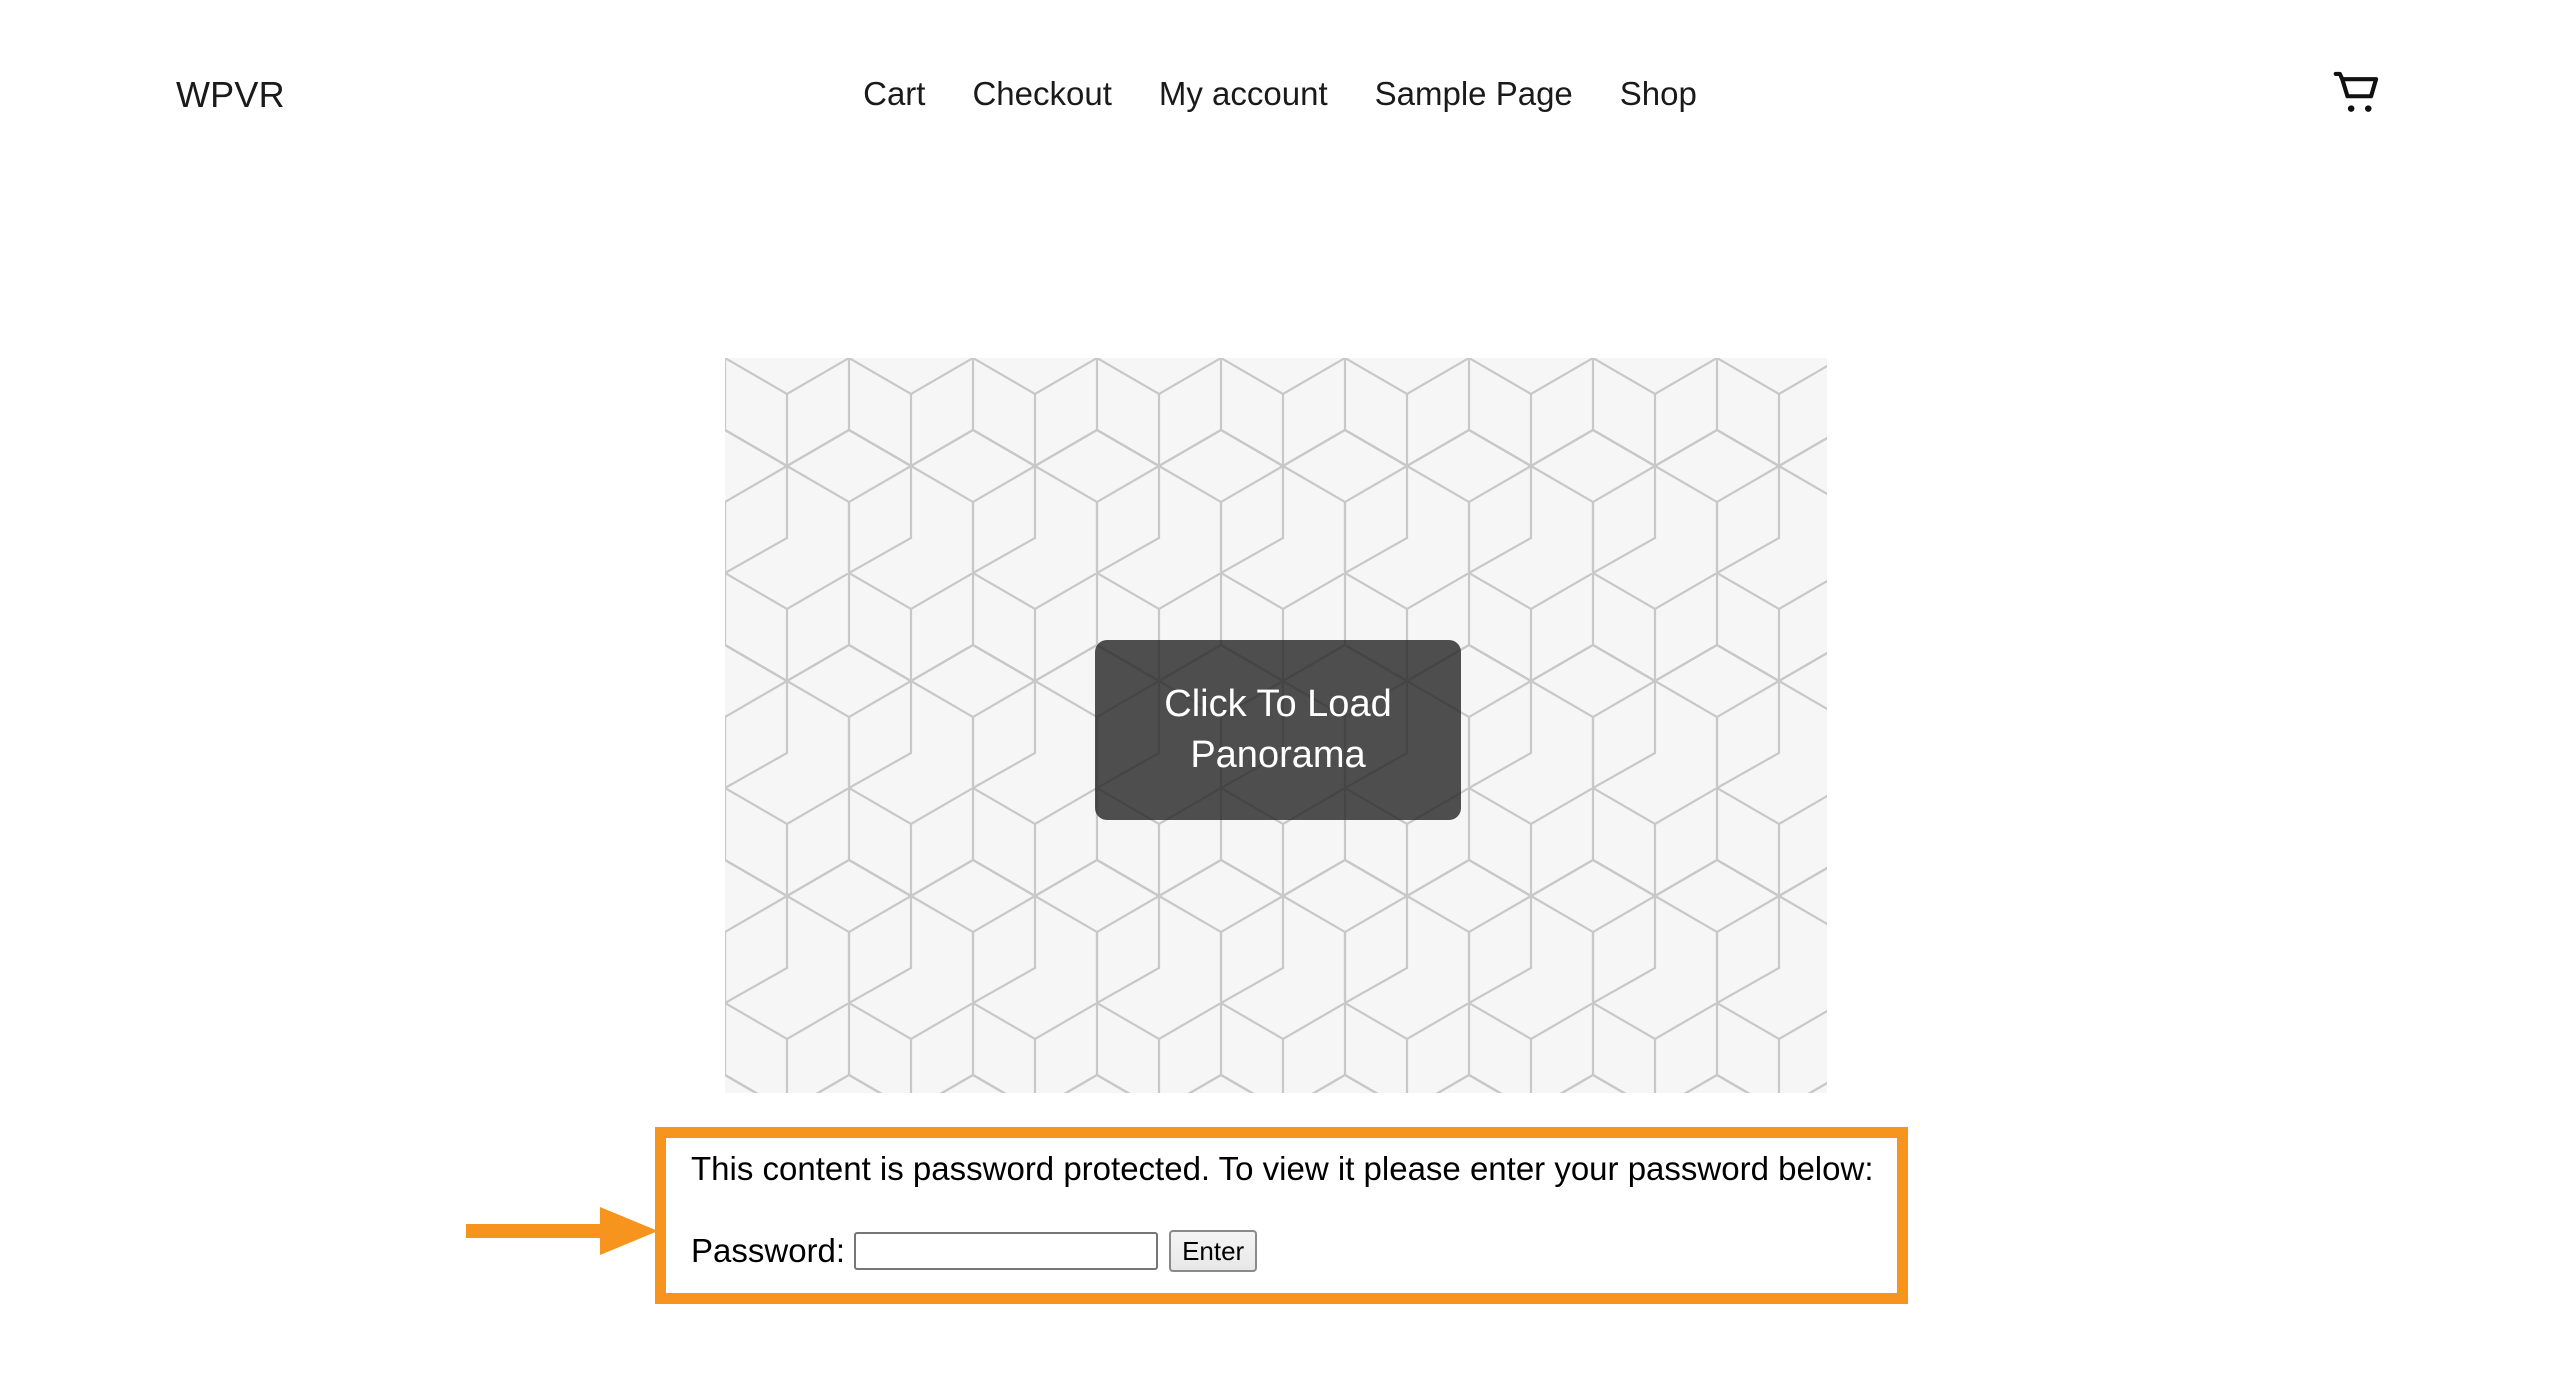 The image size is (2560, 1380). Describe the element at coordinates (562, 1231) in the screenshot. I see `annotation-arrow-icon` at that location.